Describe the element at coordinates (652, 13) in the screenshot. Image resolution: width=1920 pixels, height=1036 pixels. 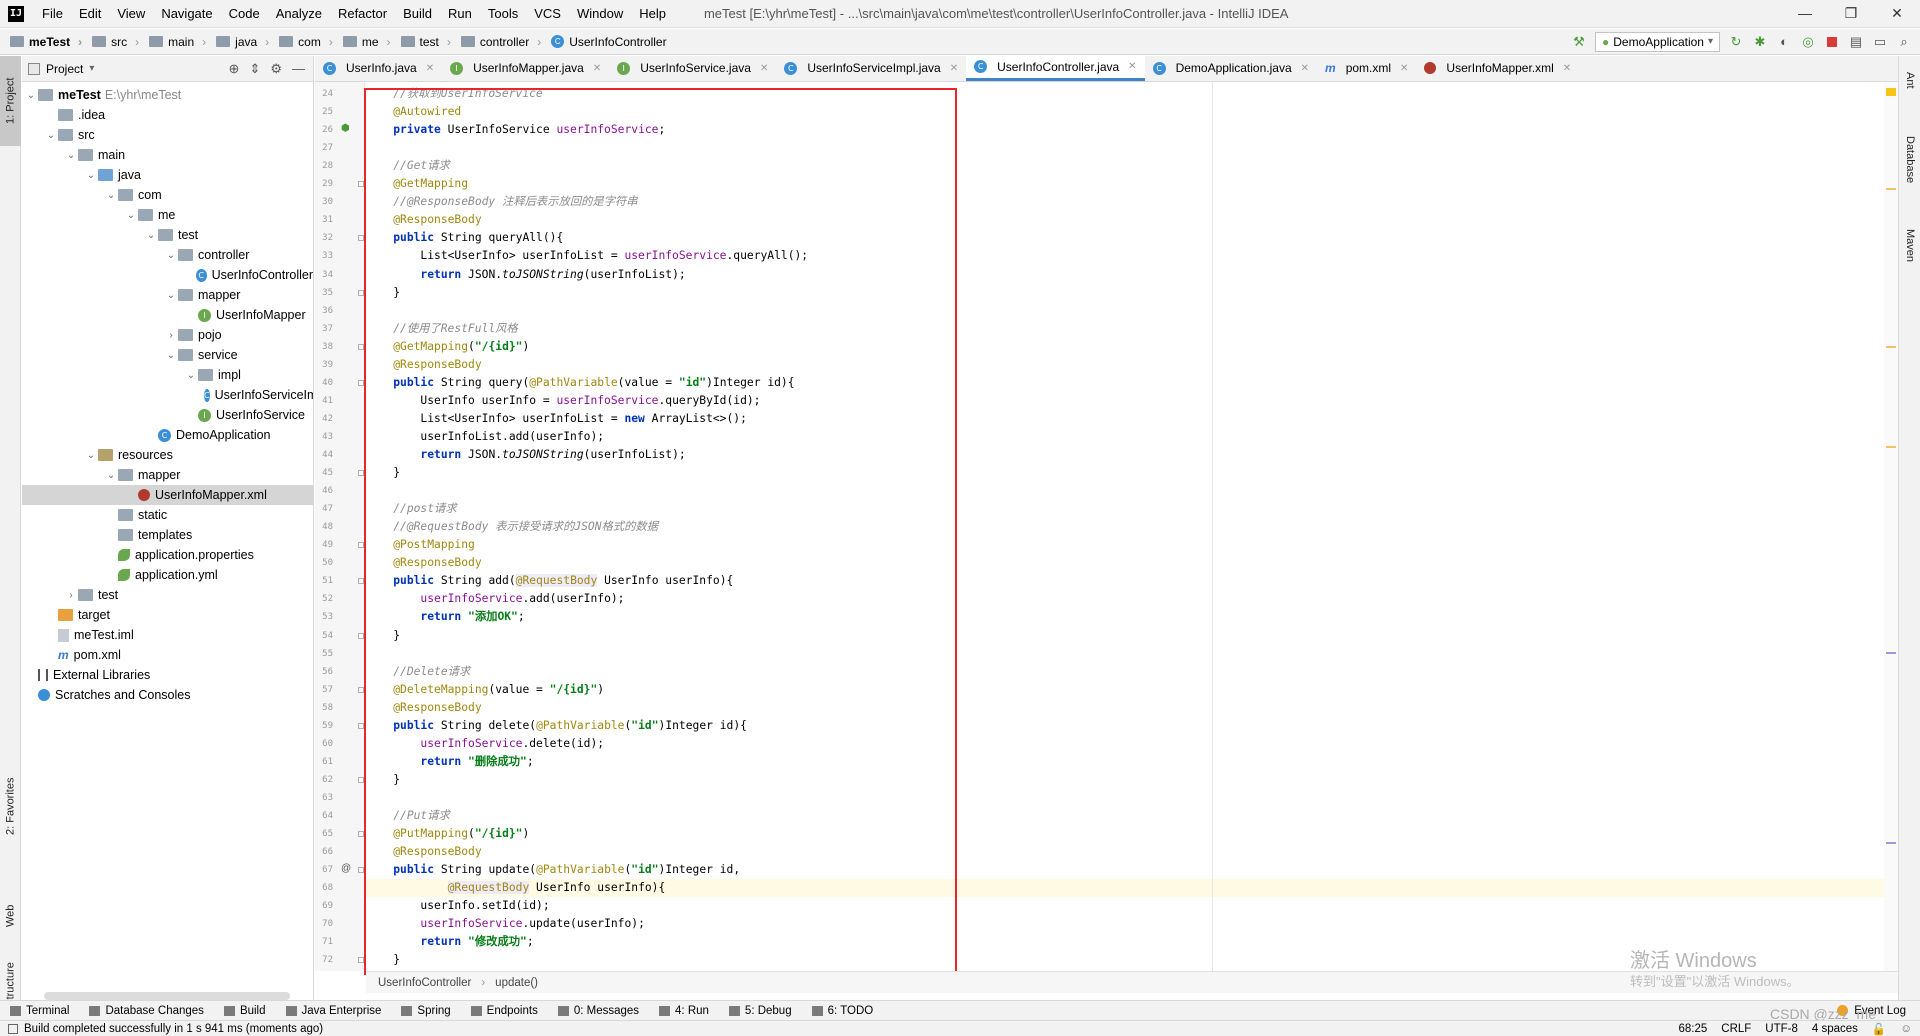
I see `menu-item-help: Help` at that location.